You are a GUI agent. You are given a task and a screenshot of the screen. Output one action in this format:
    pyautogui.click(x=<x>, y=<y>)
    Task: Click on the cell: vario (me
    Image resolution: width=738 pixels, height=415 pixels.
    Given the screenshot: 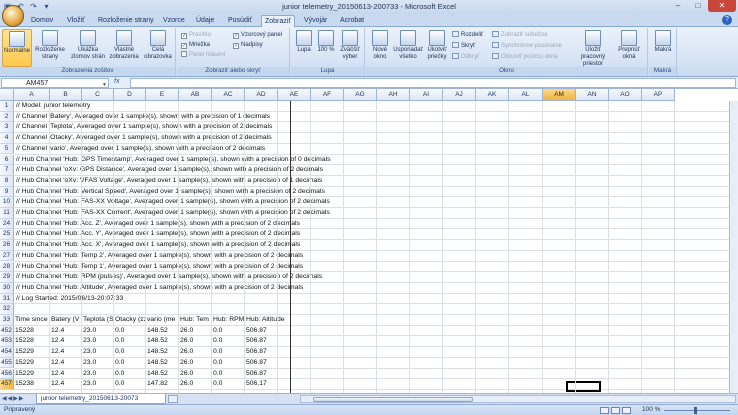 What is the action you would take?
    pyautogui.click(x=162, y=320)
    